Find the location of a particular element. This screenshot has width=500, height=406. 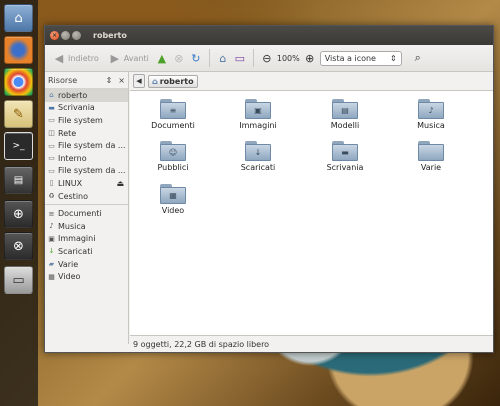

chevron-down-icon: ⇕ is located at coordinates (109, 80).